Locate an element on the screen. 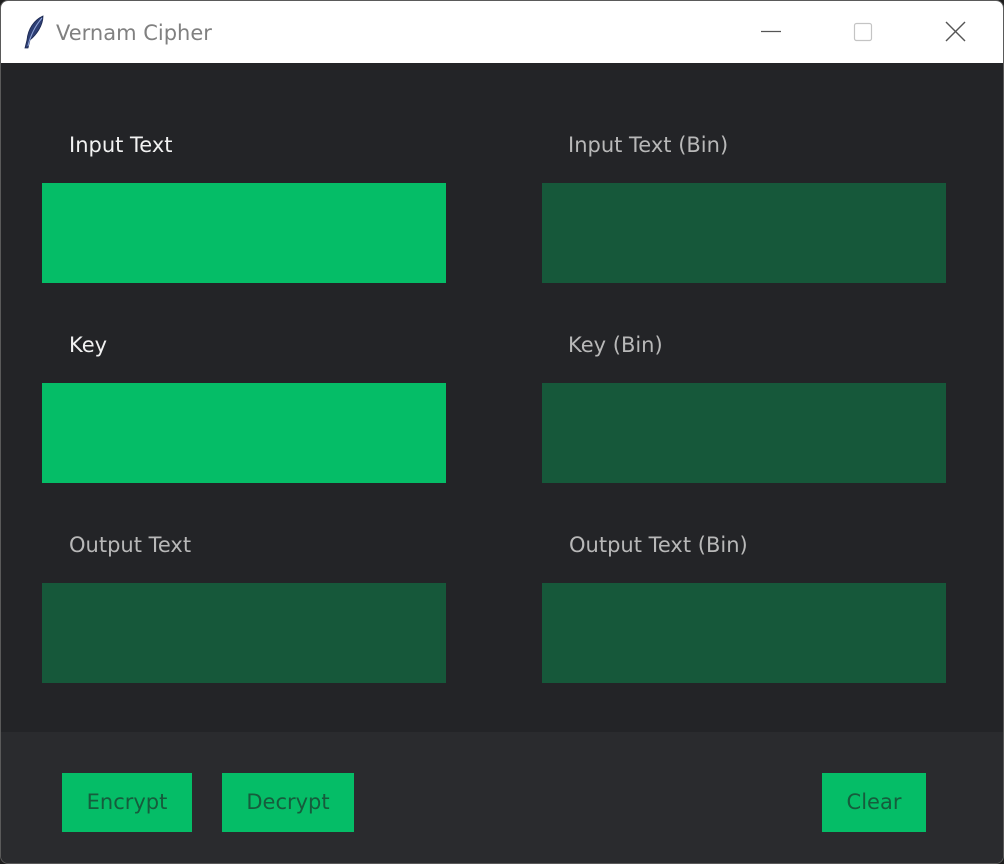 This screenshot has width=1004, height=864. input-text-field is located at coordinates (244, 233).